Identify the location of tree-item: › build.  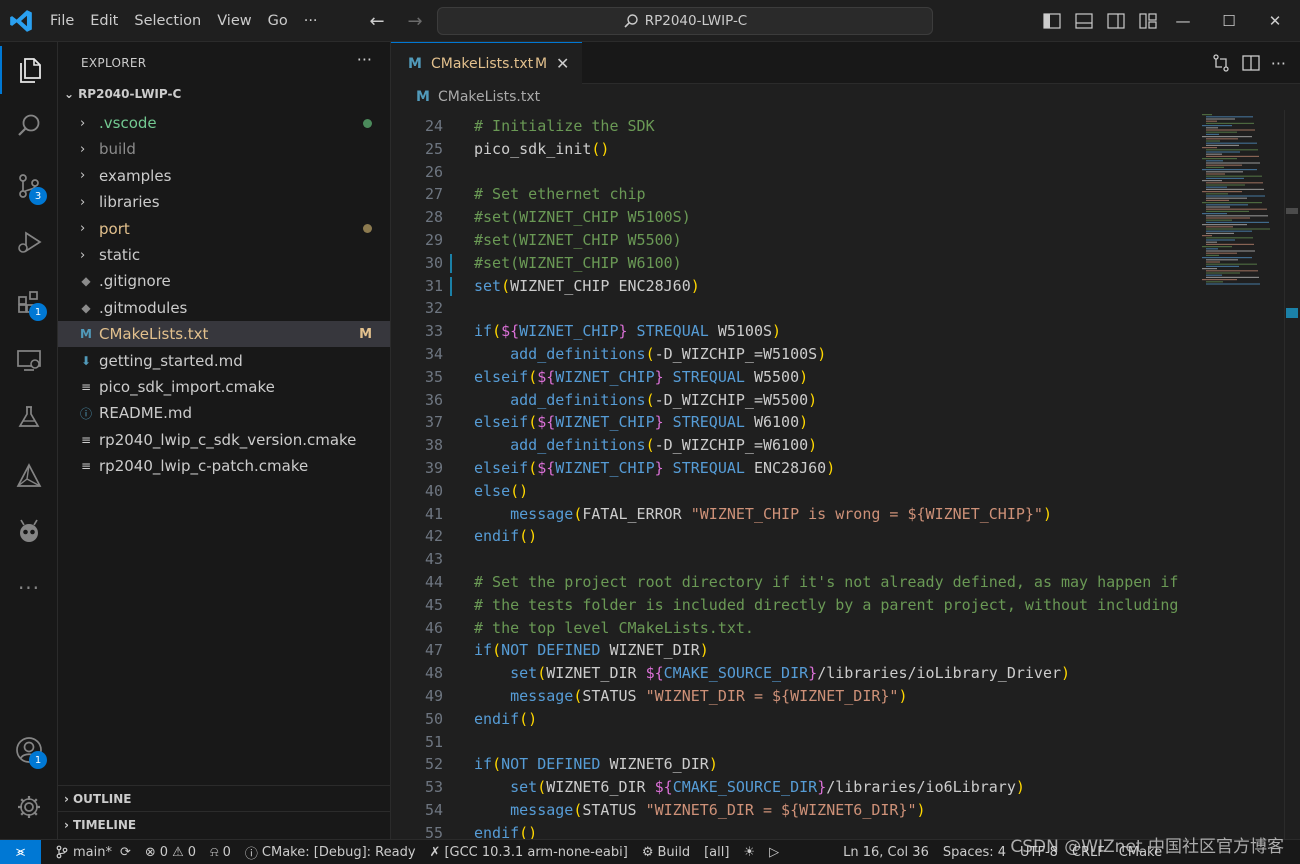
(224, 149).